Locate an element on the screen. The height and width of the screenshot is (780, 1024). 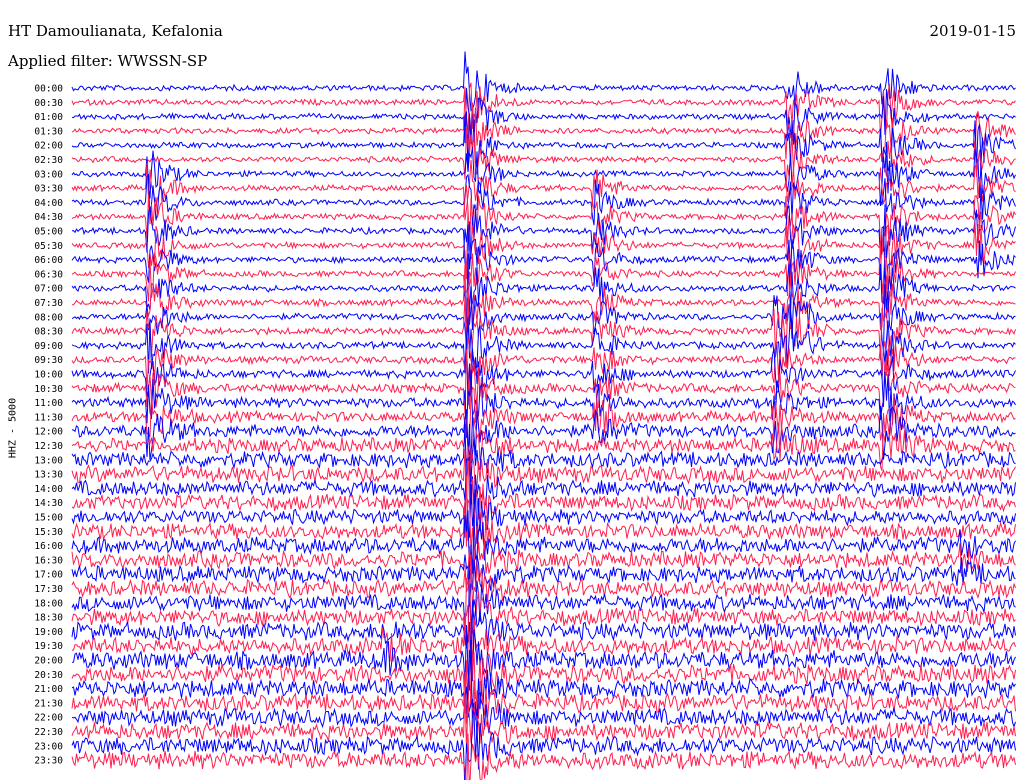
row-time-label: 03:00 is located at coordinates (48, 174).